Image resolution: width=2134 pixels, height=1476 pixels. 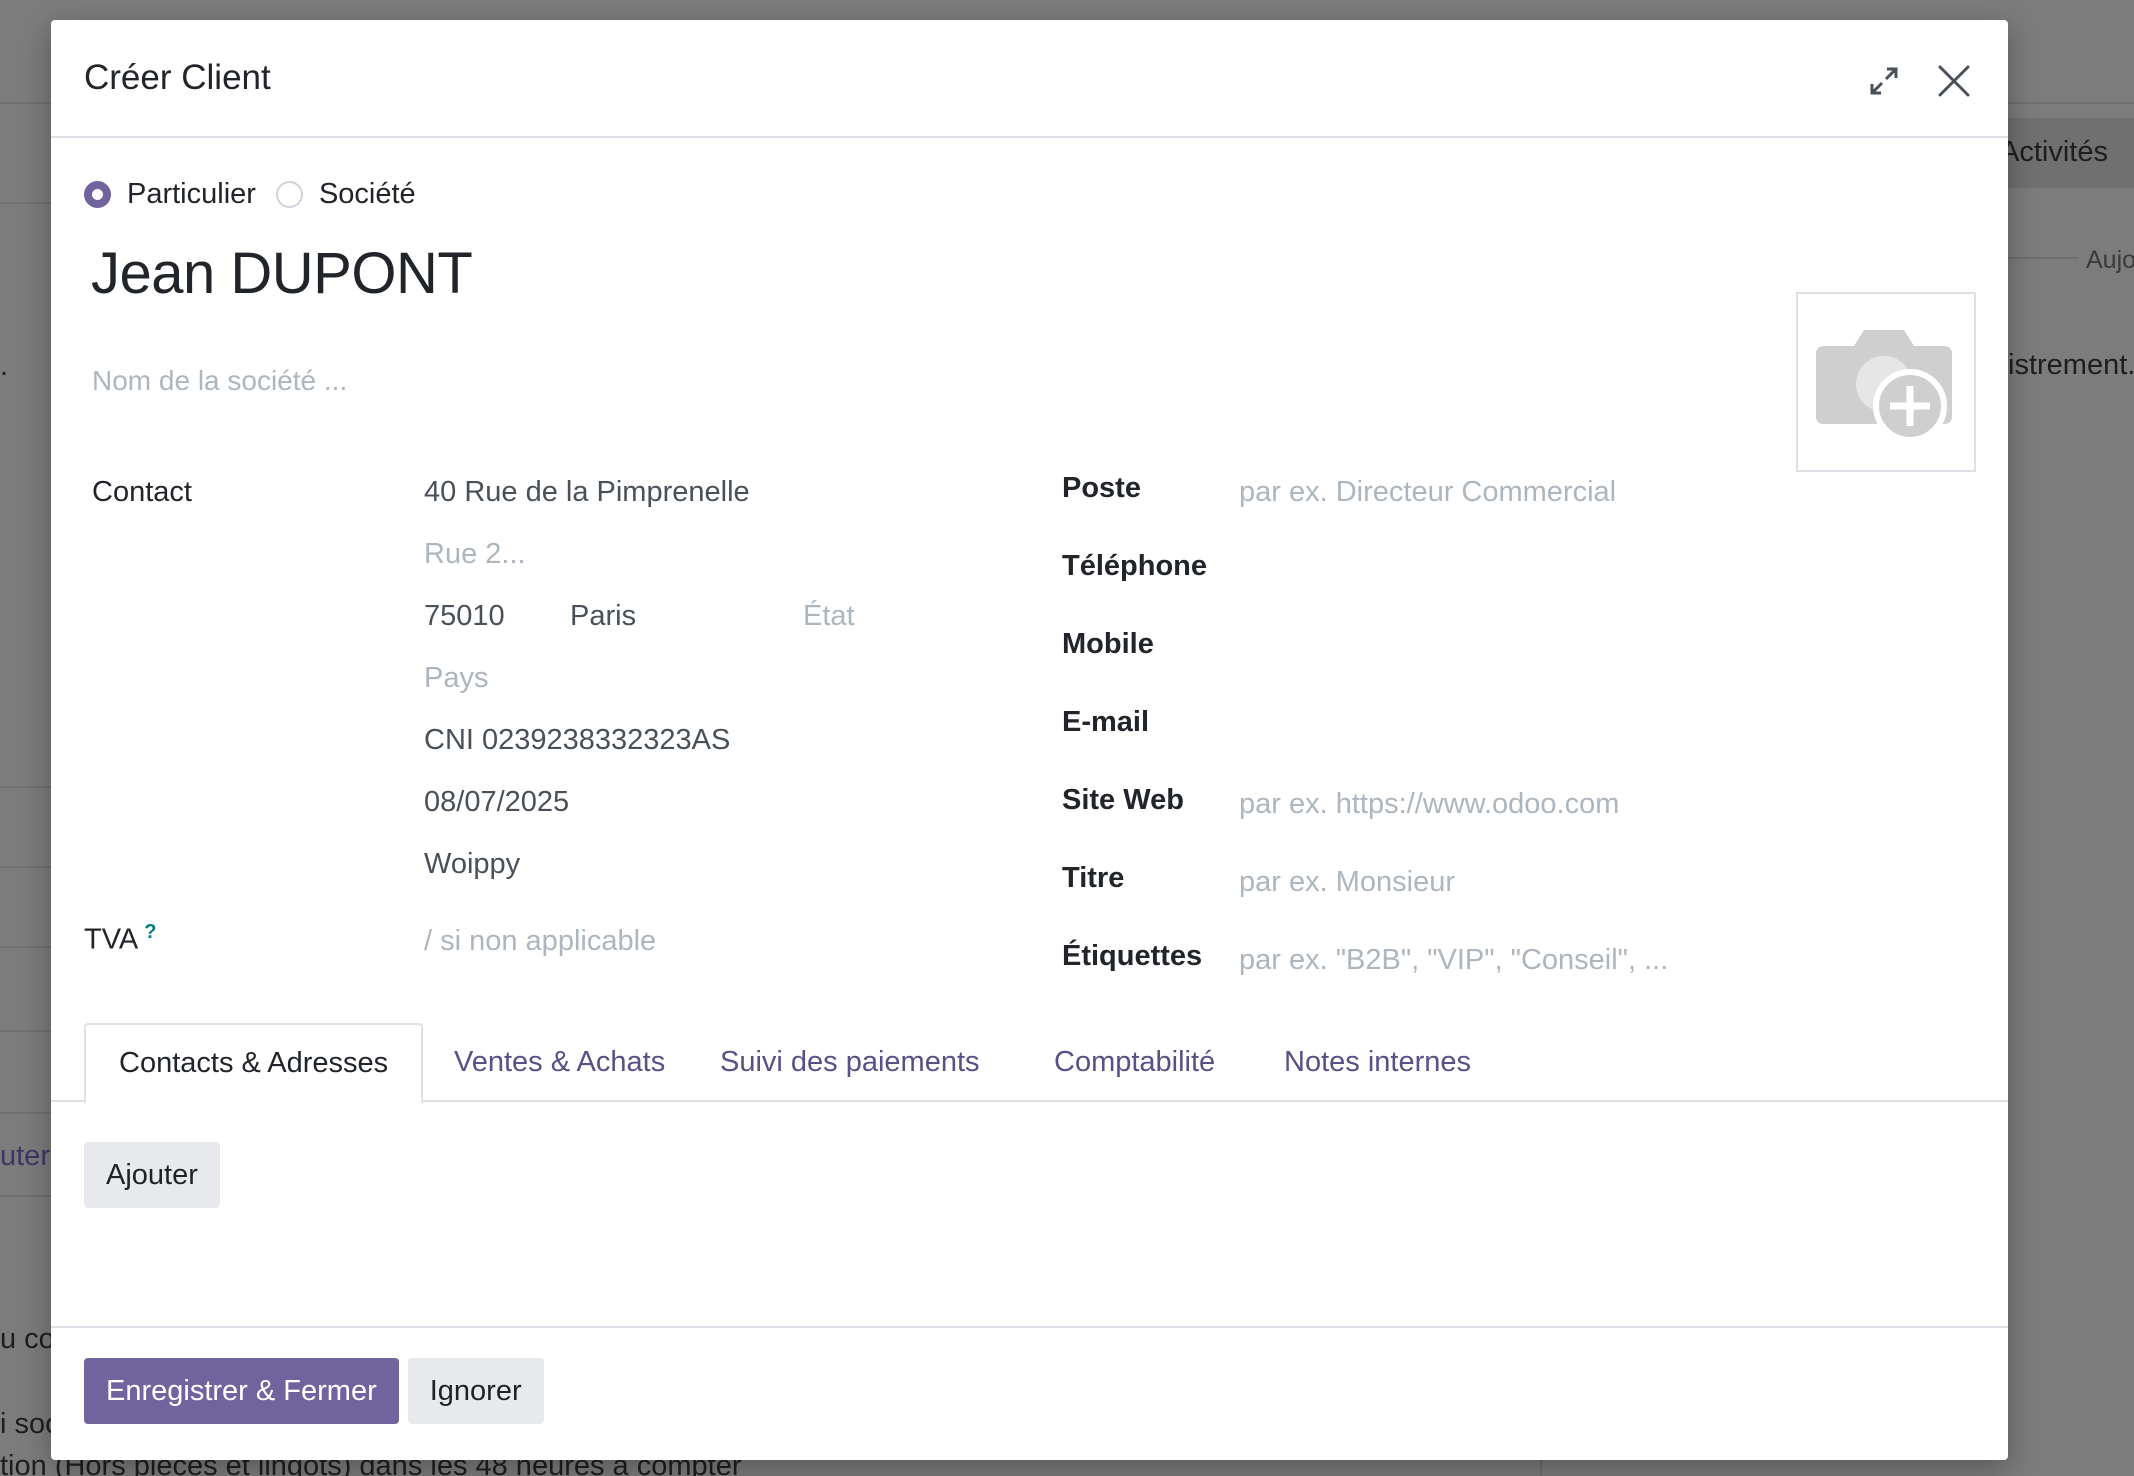 I want to click on dialog-footer: Enregistrer & Fermer Ignorer, so click(x=1029, y=1393).